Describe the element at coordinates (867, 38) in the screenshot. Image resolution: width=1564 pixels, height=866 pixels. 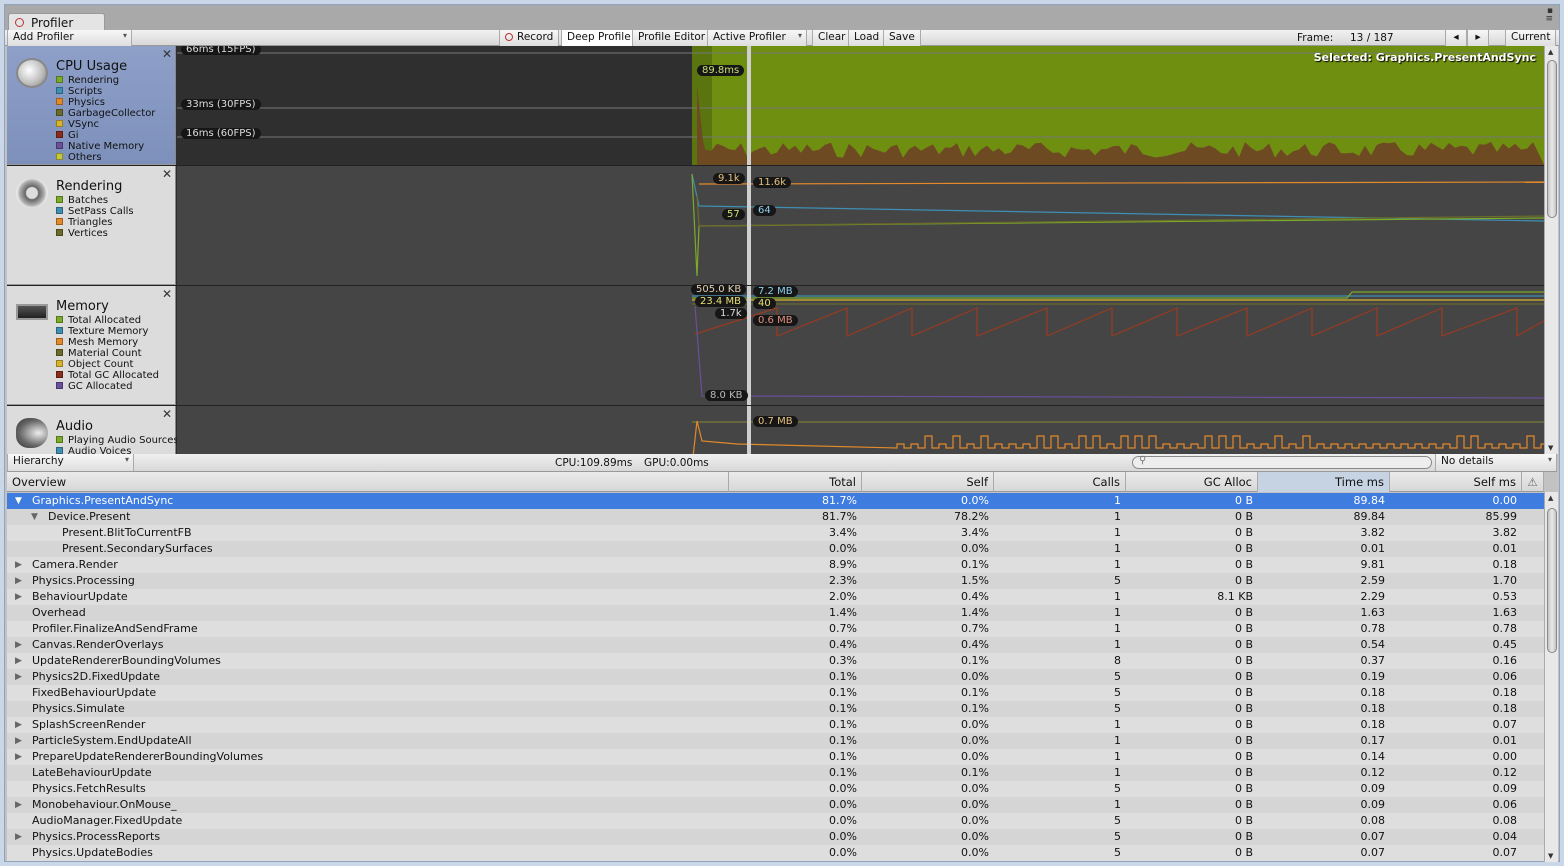
I see `load-button: Load` at that location.